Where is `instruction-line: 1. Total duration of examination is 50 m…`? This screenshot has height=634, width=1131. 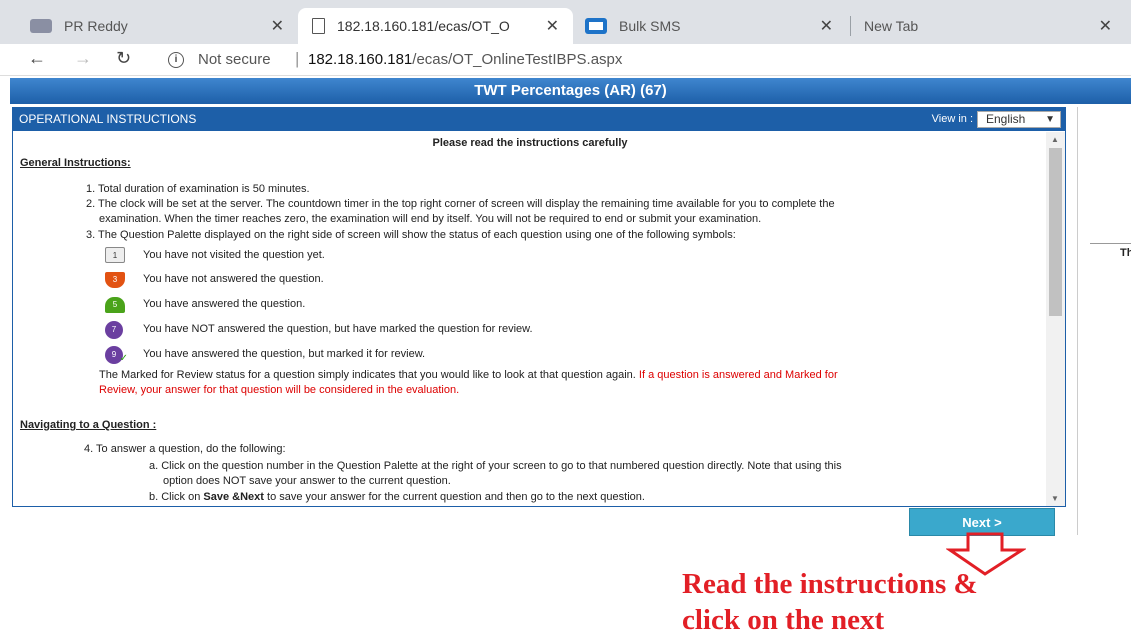 instruction-line: 1. Total duration of examination is 50 m… is located at coordinates (198, 189).